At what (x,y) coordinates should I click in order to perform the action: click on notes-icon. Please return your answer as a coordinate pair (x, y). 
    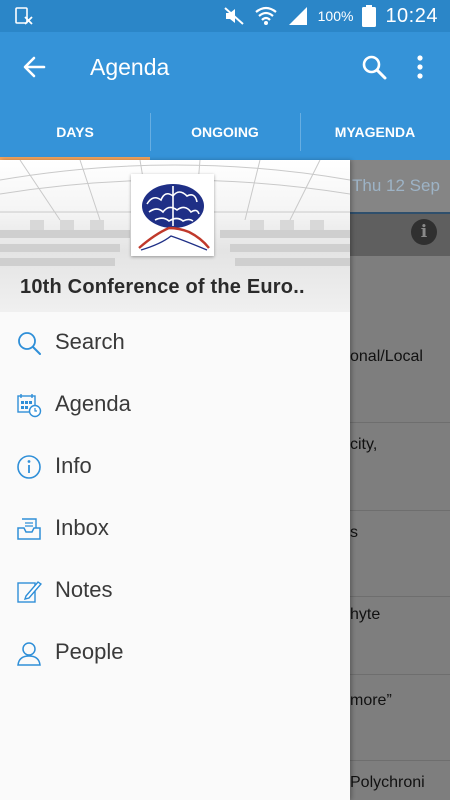
    Looking at the image, I should click on (29, 592).